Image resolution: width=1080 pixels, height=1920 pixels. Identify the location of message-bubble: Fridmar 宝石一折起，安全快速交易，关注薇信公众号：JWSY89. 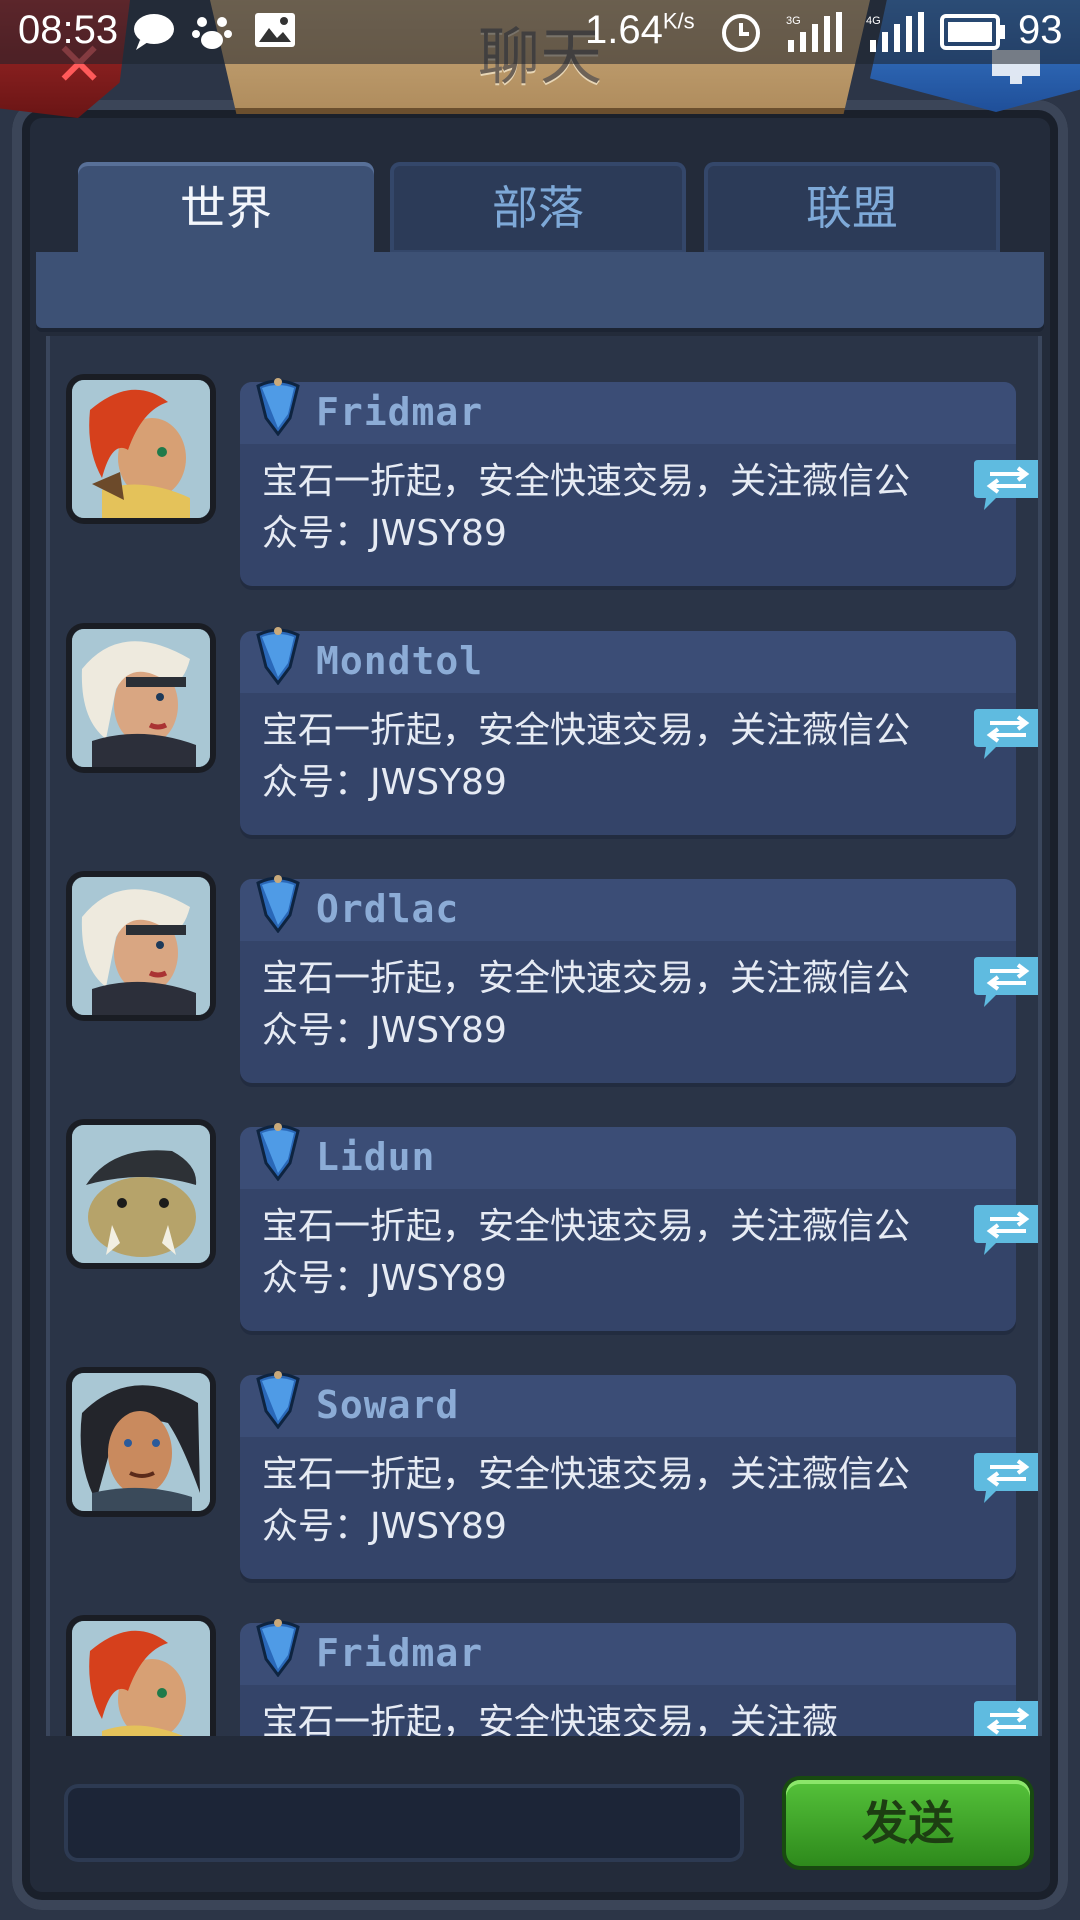
(639, 482).